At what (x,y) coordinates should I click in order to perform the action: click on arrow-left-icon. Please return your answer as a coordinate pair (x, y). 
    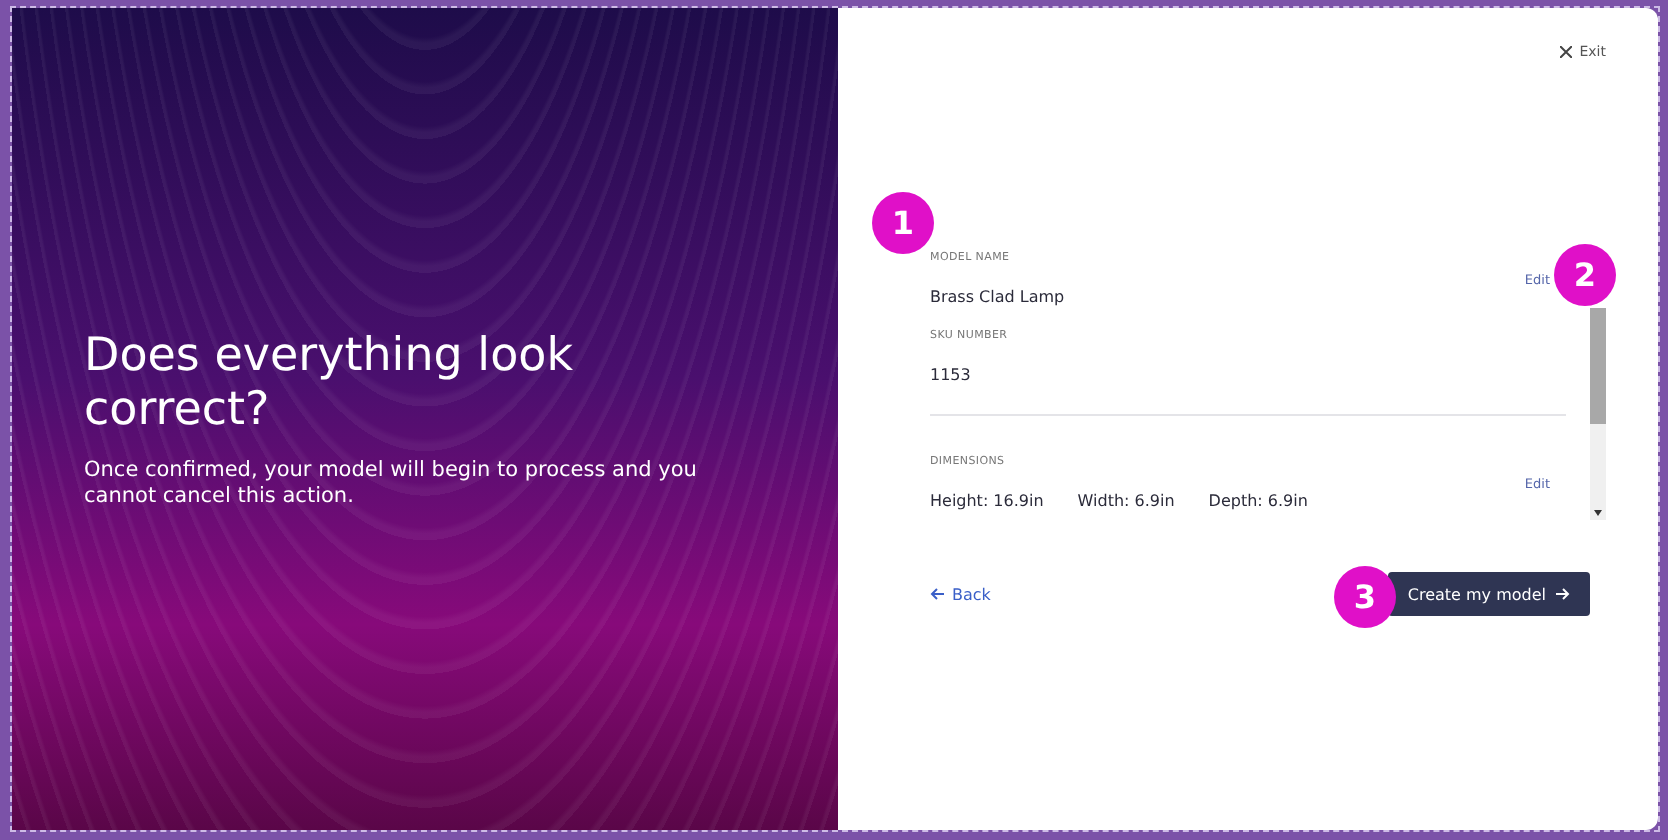
    Looking at the image, I should click on (937, 594).